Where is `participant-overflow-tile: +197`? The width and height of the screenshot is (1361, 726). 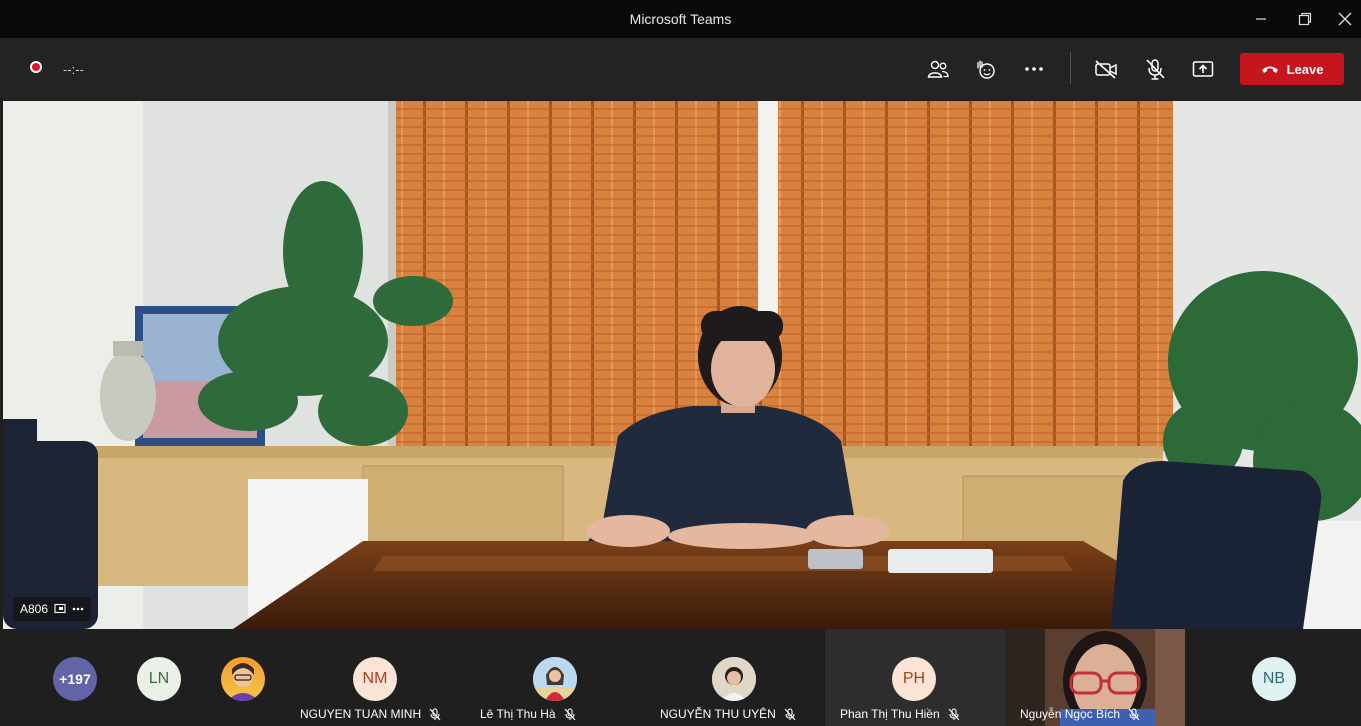 participant-overflow-tile: +197 is located at coordinates (75, 677).